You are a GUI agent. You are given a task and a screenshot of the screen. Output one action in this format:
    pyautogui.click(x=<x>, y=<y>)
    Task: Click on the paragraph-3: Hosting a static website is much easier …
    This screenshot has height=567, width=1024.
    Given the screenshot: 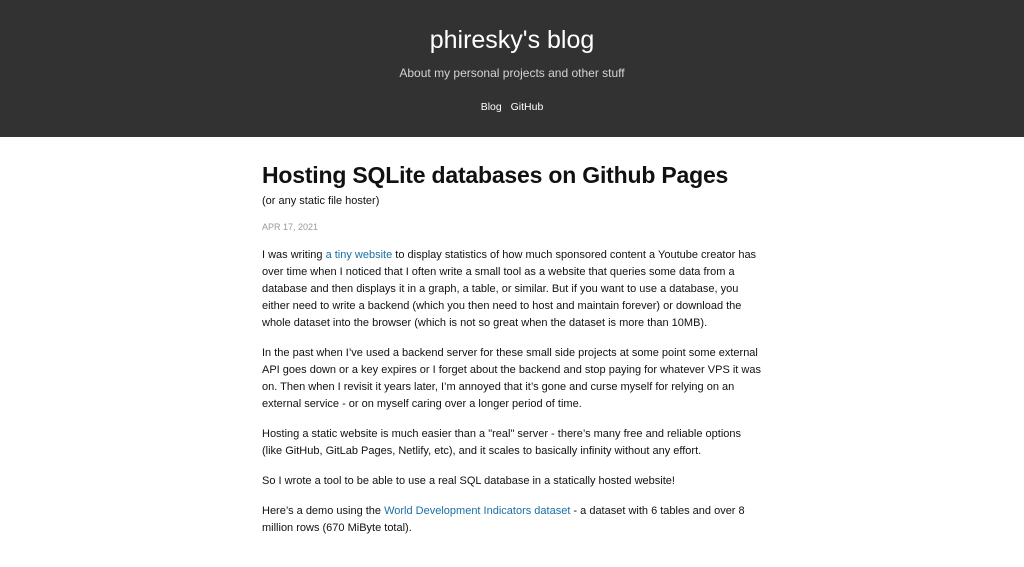 What is the action you would take?
    pyautogui.click(x=502, y=442)
    